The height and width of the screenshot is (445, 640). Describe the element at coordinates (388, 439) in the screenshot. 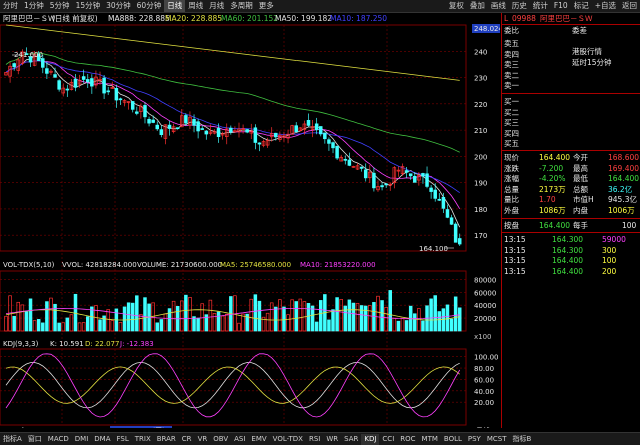

I see `indicator-tab: CCI` at that location.